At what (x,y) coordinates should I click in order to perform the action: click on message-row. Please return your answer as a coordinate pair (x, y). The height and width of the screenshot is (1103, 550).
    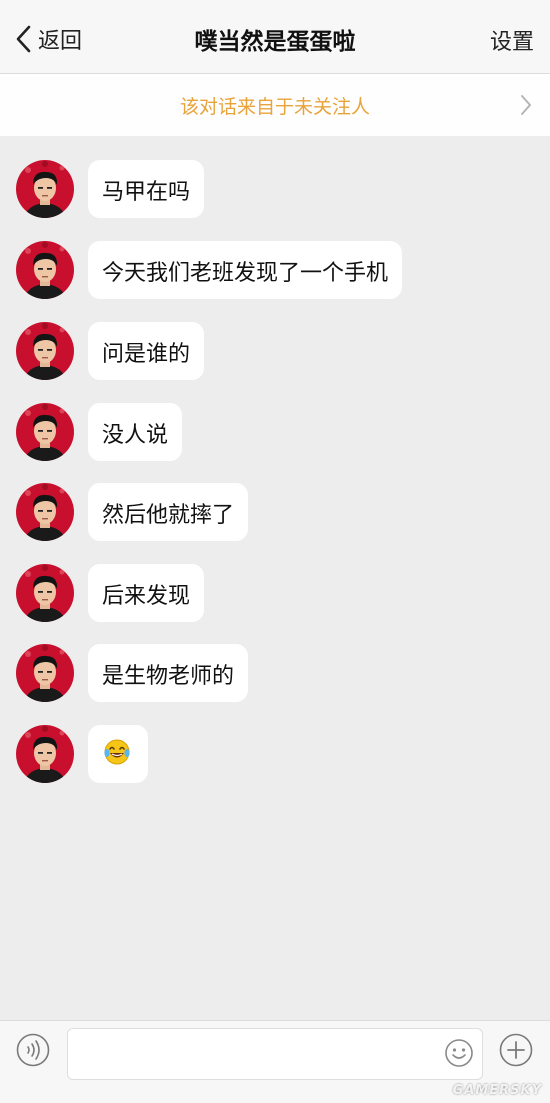
    Looking at the image, I should click on (275, 758).